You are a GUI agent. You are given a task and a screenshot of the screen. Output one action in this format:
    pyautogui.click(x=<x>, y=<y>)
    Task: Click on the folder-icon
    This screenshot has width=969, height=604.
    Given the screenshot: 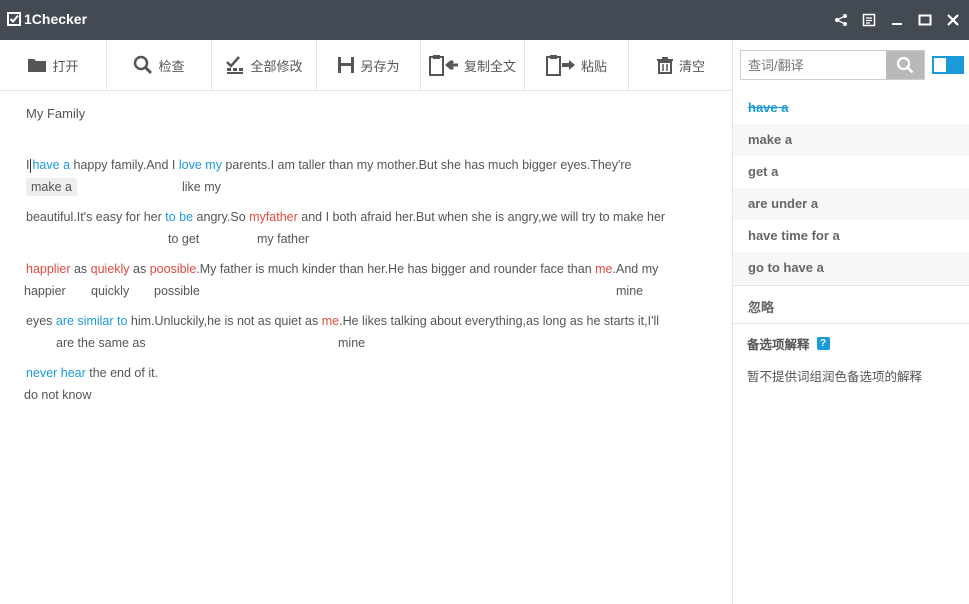 What is the action you would take?
    pyautogui.click(x=37, y=65)
    